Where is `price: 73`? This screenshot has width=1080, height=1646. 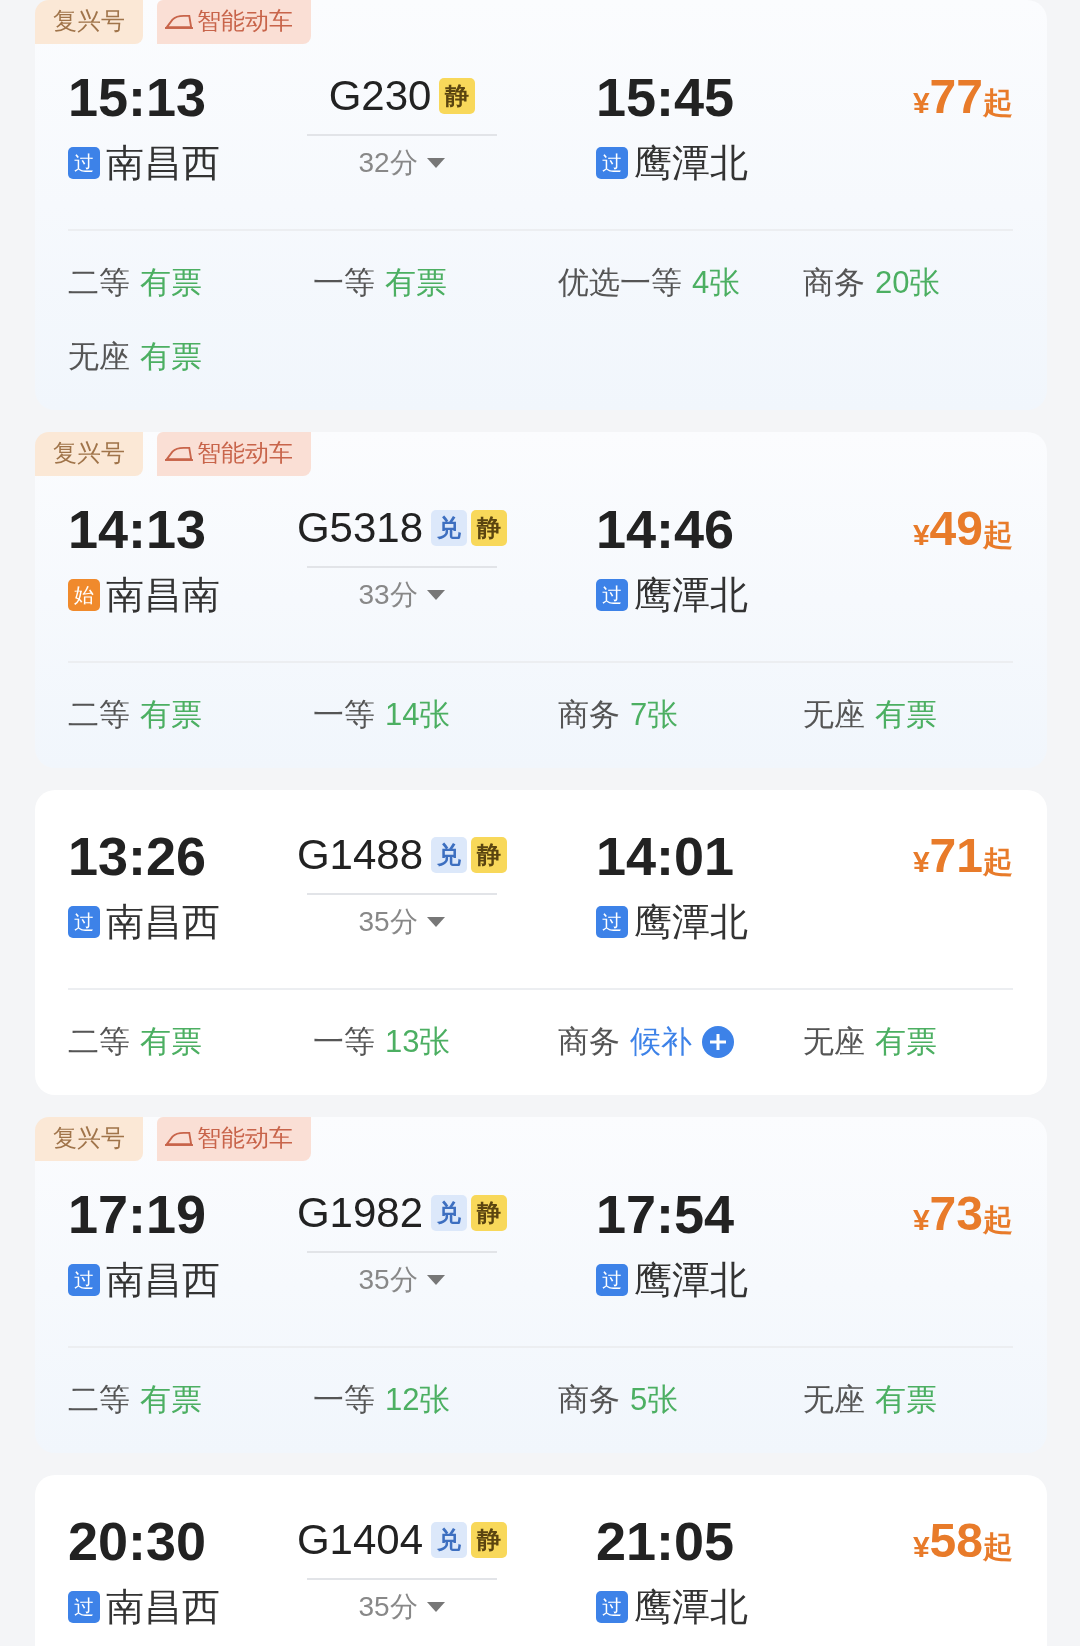 price: 73 is located at coordinates (956, 1214).